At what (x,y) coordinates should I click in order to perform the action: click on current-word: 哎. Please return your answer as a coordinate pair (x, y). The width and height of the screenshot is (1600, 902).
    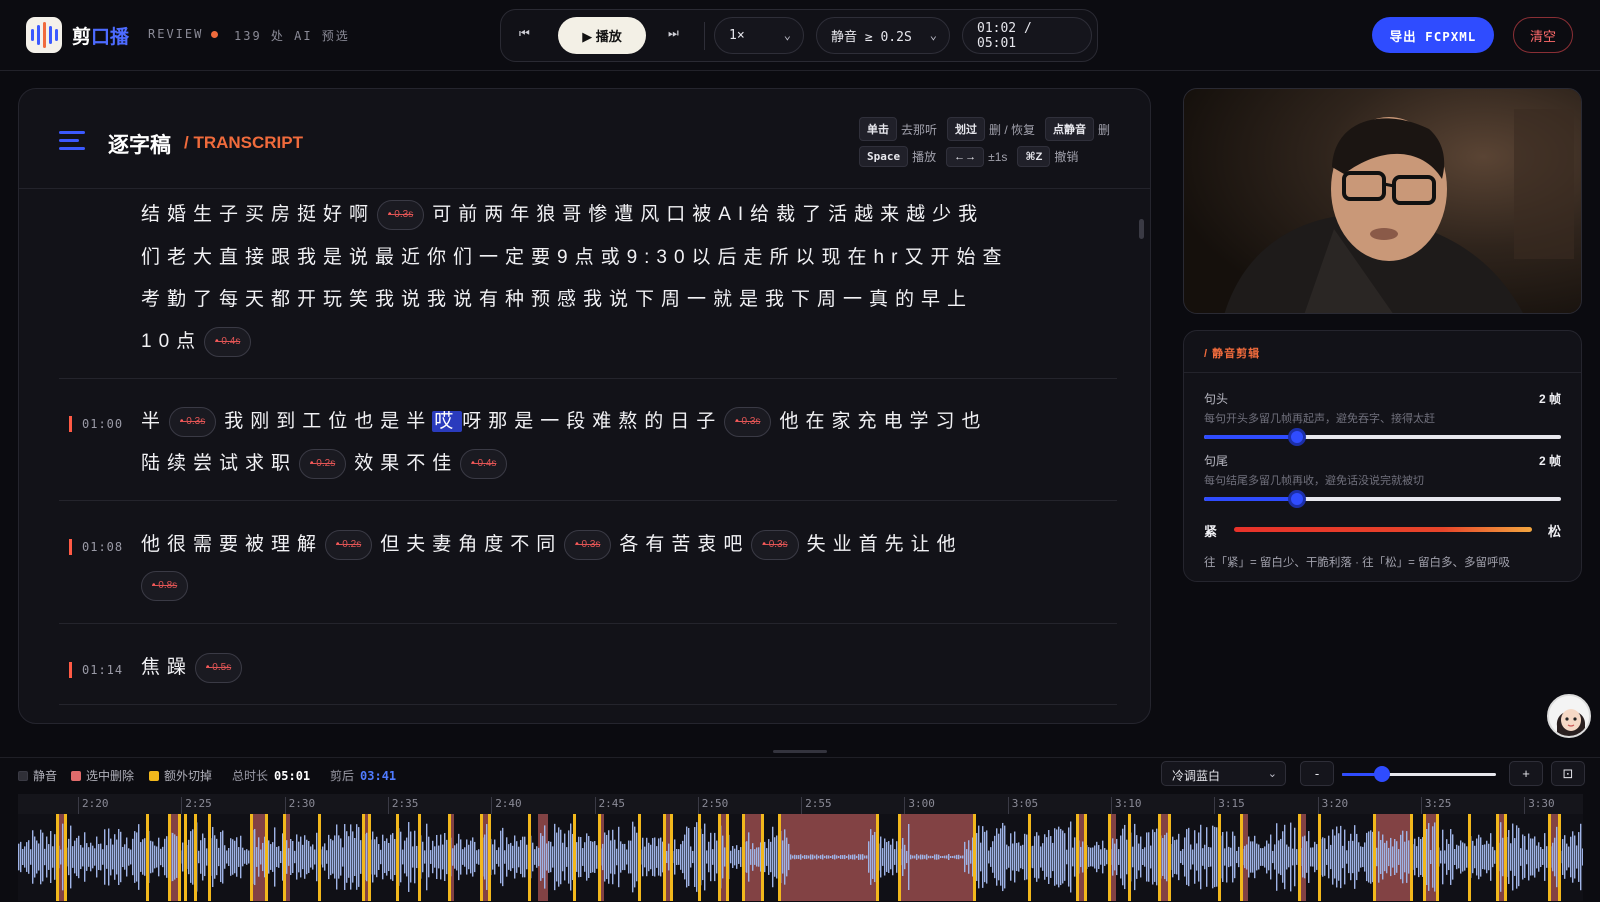
    Looking at the image, I should click on (447, 421).